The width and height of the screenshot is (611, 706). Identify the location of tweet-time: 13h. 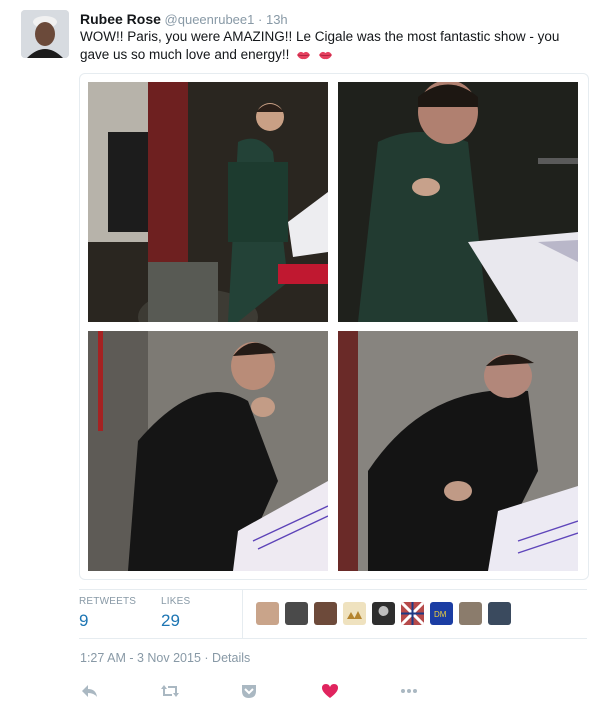
(277, 19).